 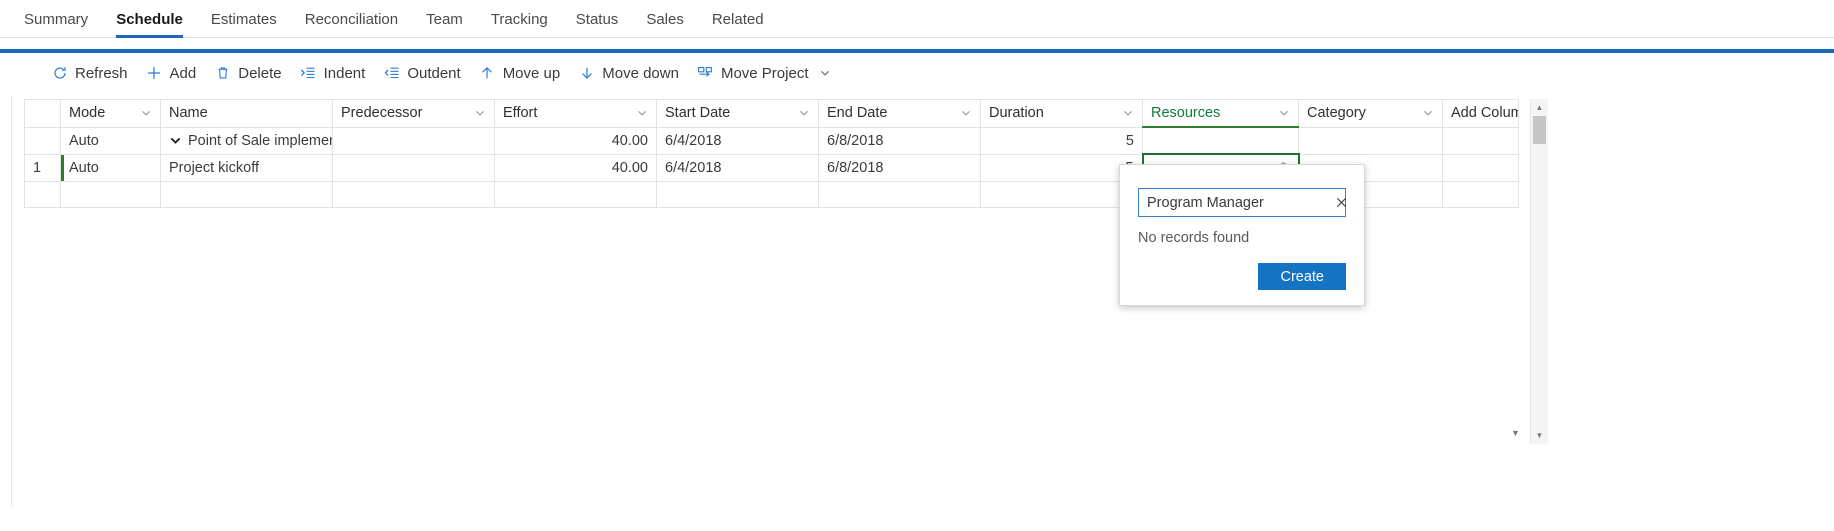 I want to click on column-label-name: Name, so click(x=188, y=113).